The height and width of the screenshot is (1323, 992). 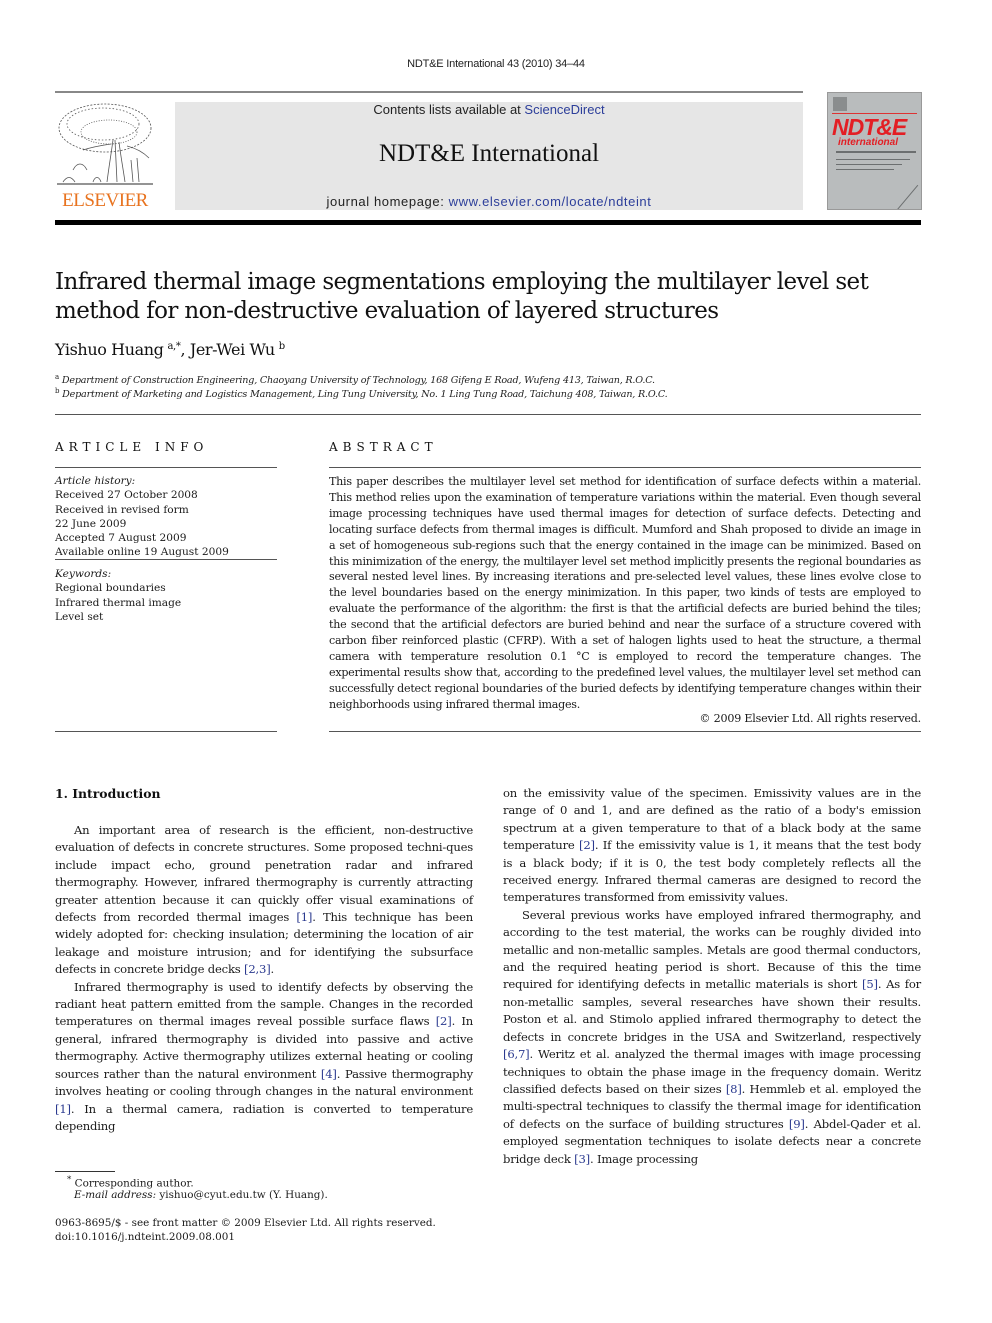 I want to click on contents-prefix: Contents lists available at, so click(x=449, y=109).